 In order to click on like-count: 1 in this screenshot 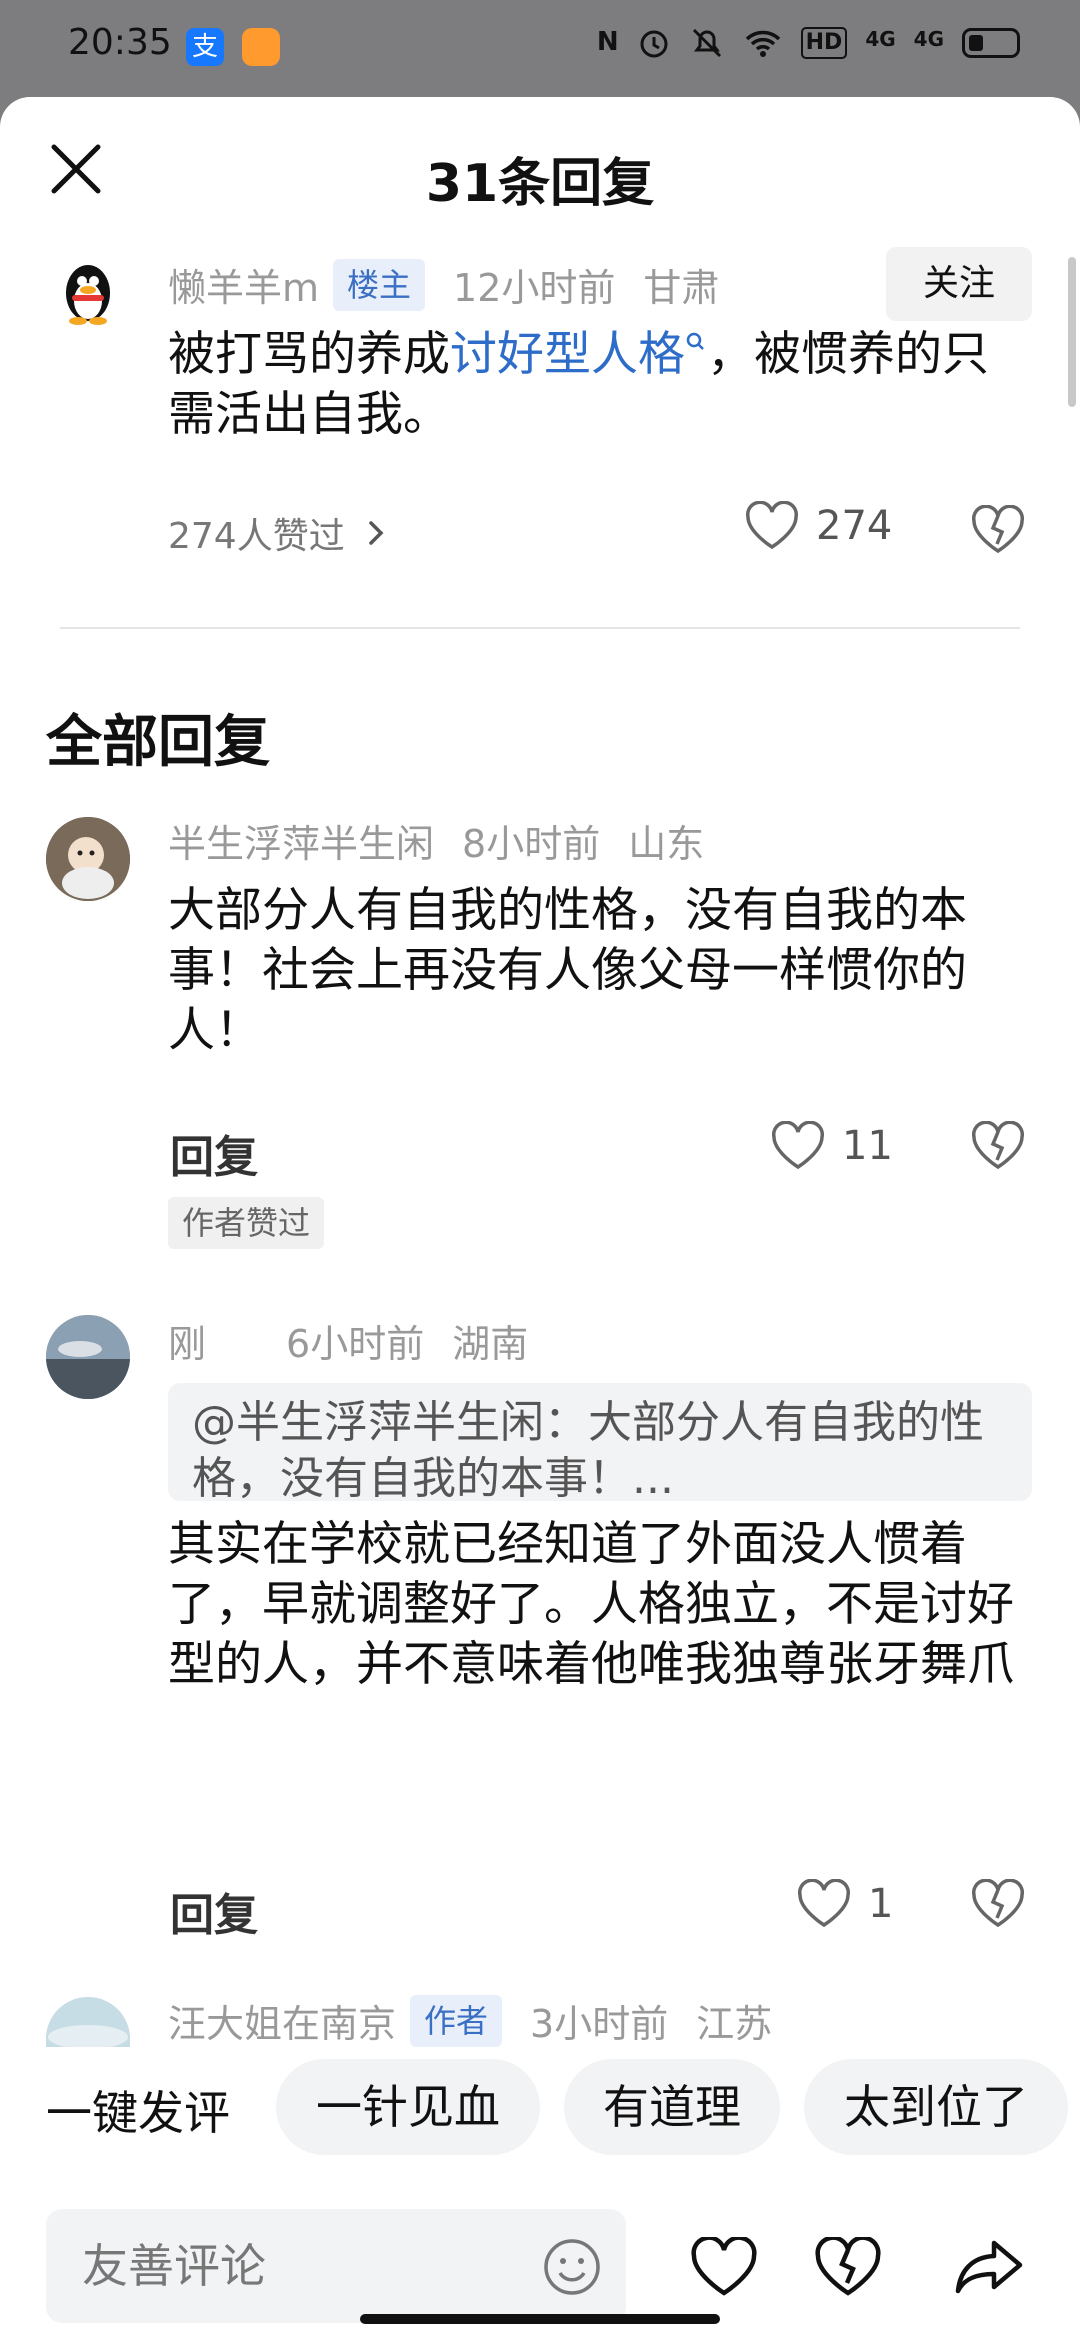, I will do `click(881, 1904)`.